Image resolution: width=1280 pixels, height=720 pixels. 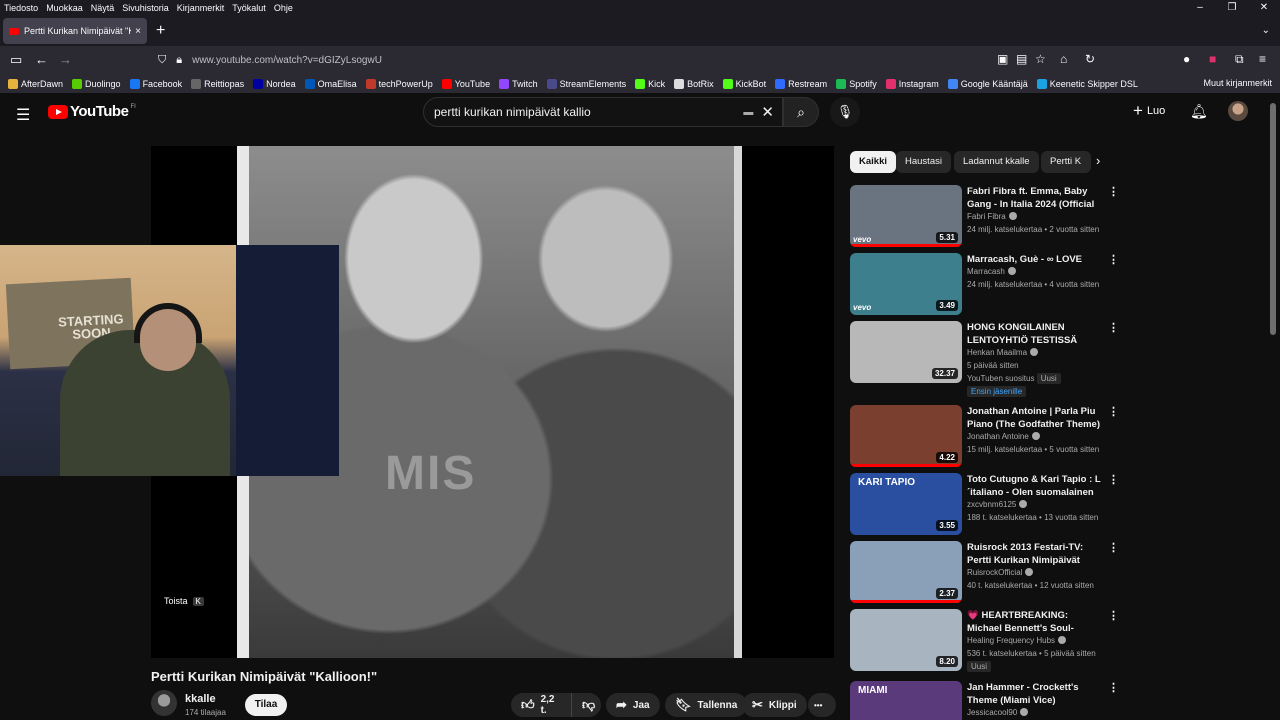 I want to click on bookmark-kick: Kick, so click(x=650, y=83).